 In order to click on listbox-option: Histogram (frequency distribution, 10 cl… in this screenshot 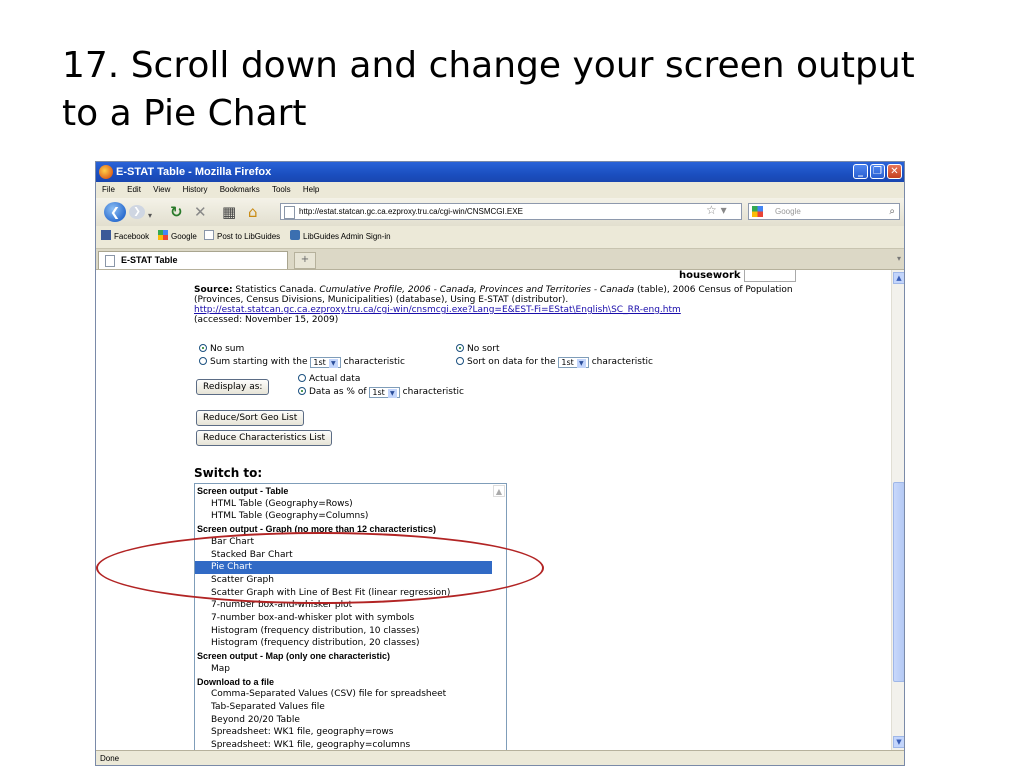, I will do `click(350, 631)`.